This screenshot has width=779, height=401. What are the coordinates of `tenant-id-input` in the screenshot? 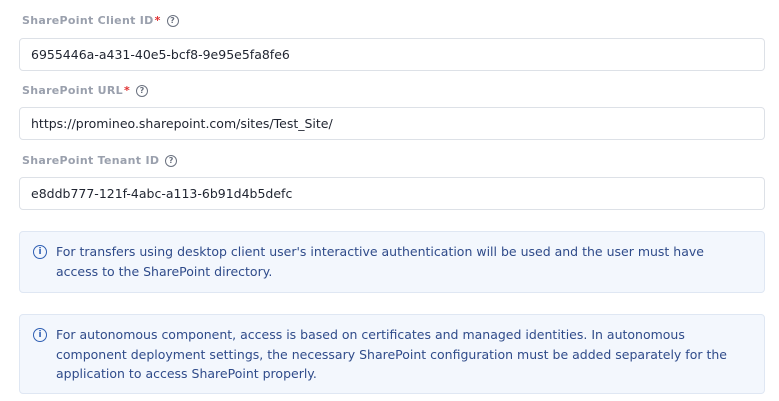 It's located at (392, 193).